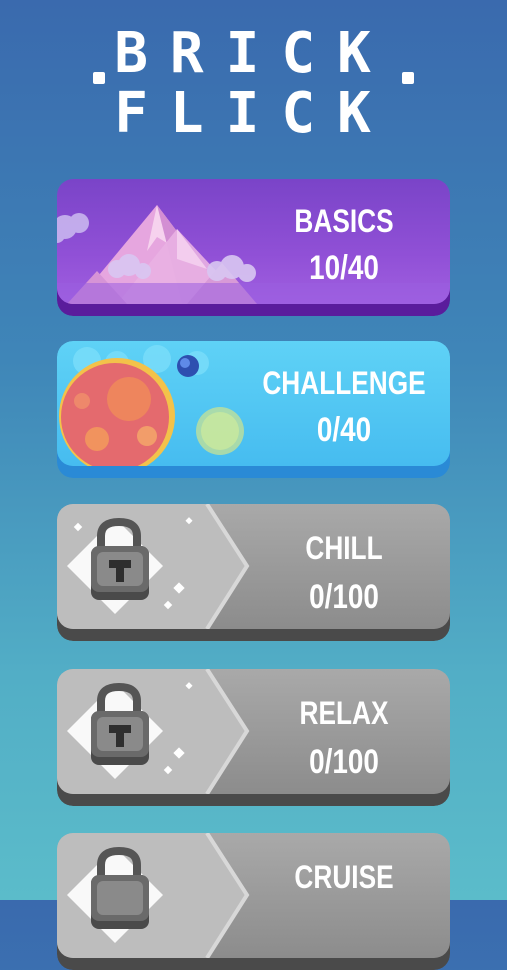  What do you see at coordinates (344, 548) in the screenshot?
I see `level-title: CHILL` at bounding box center [344, 548].